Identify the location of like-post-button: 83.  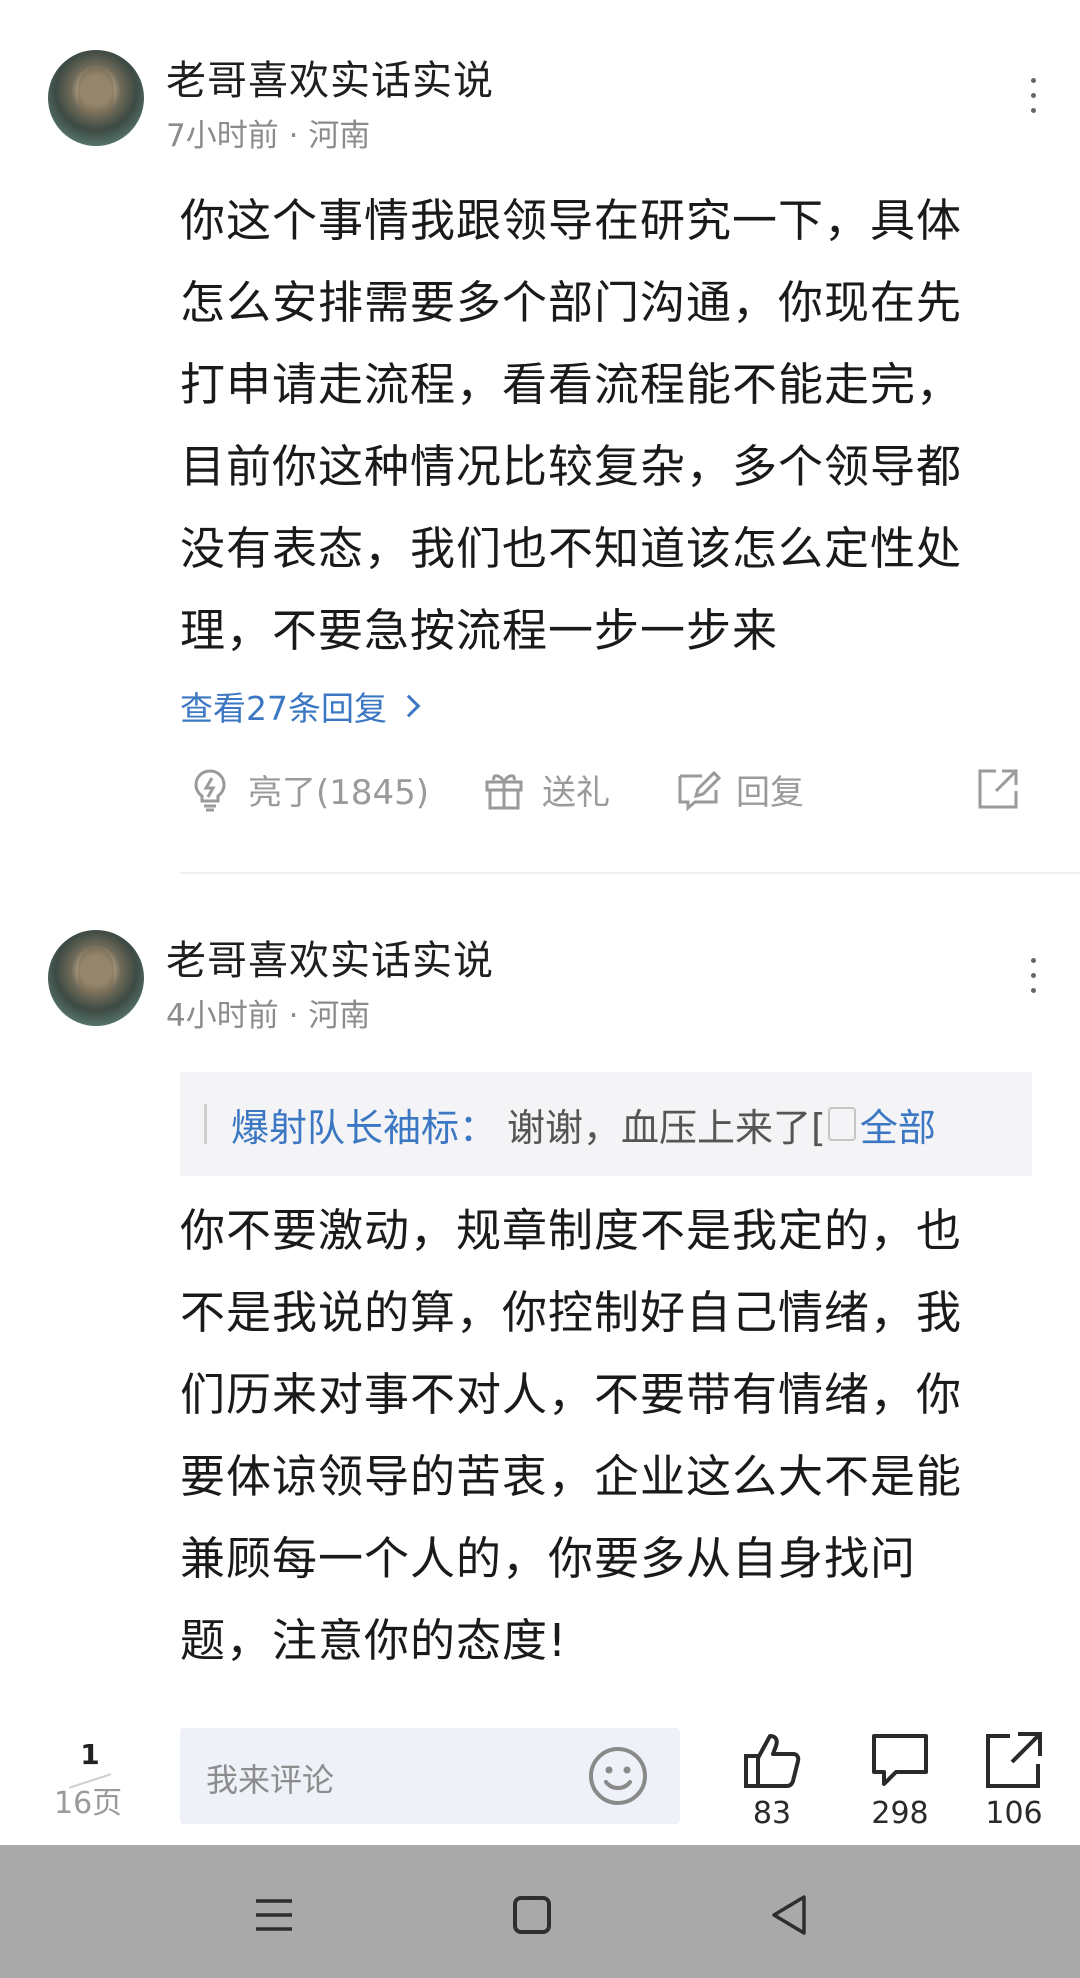
(772, 1779).